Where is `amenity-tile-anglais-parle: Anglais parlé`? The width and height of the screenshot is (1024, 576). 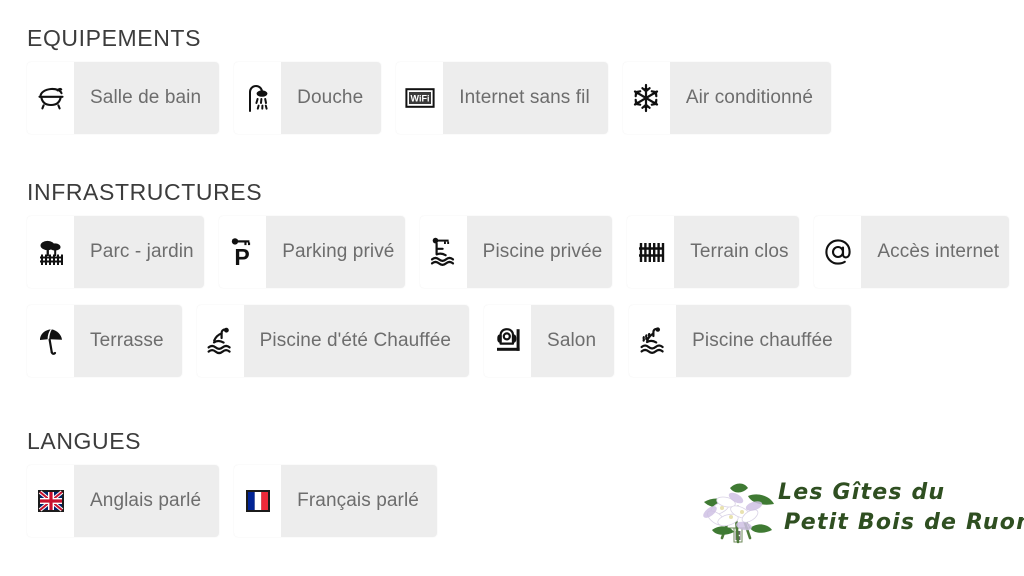
amenity-tile-anglais-parle: Anglais parlé is located at coordinates (123, 501).